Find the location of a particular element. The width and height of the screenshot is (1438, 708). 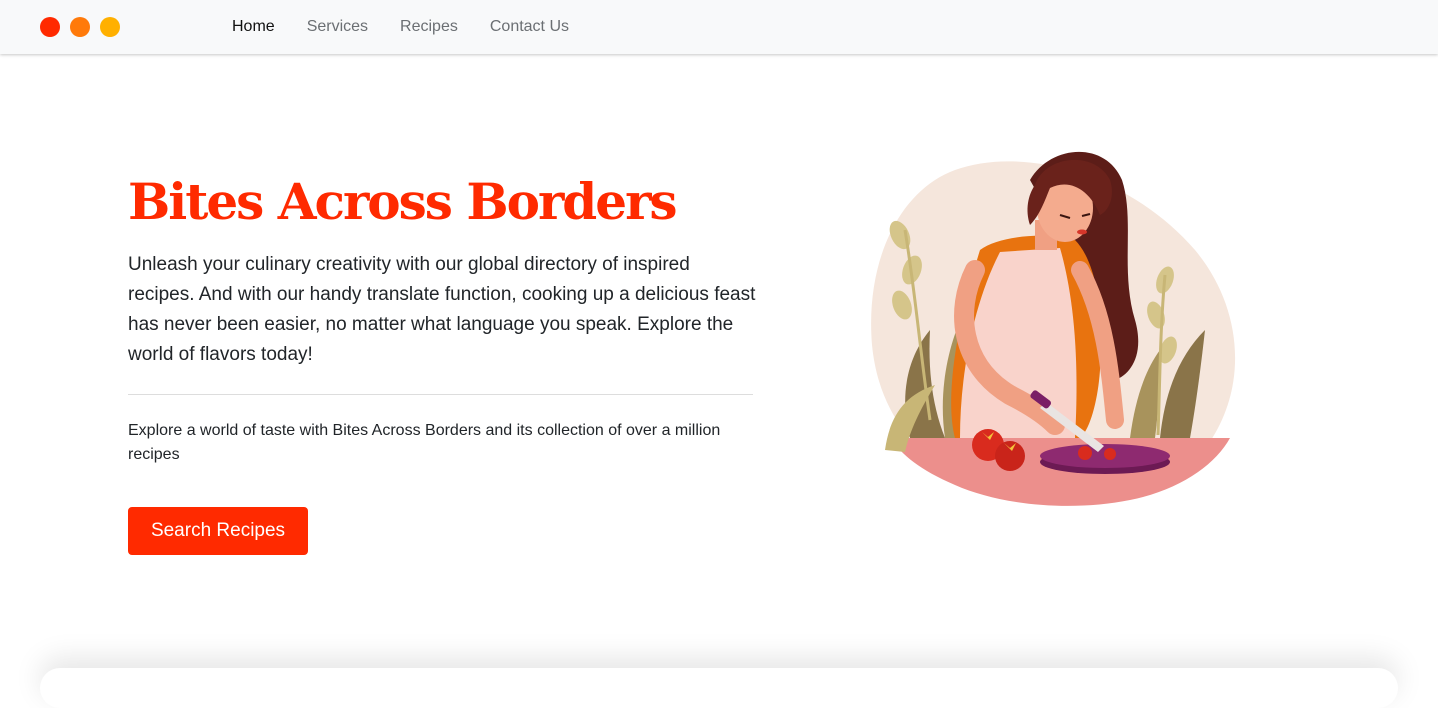

nav-recipes: Recipes is located at coordinates (429, 27).